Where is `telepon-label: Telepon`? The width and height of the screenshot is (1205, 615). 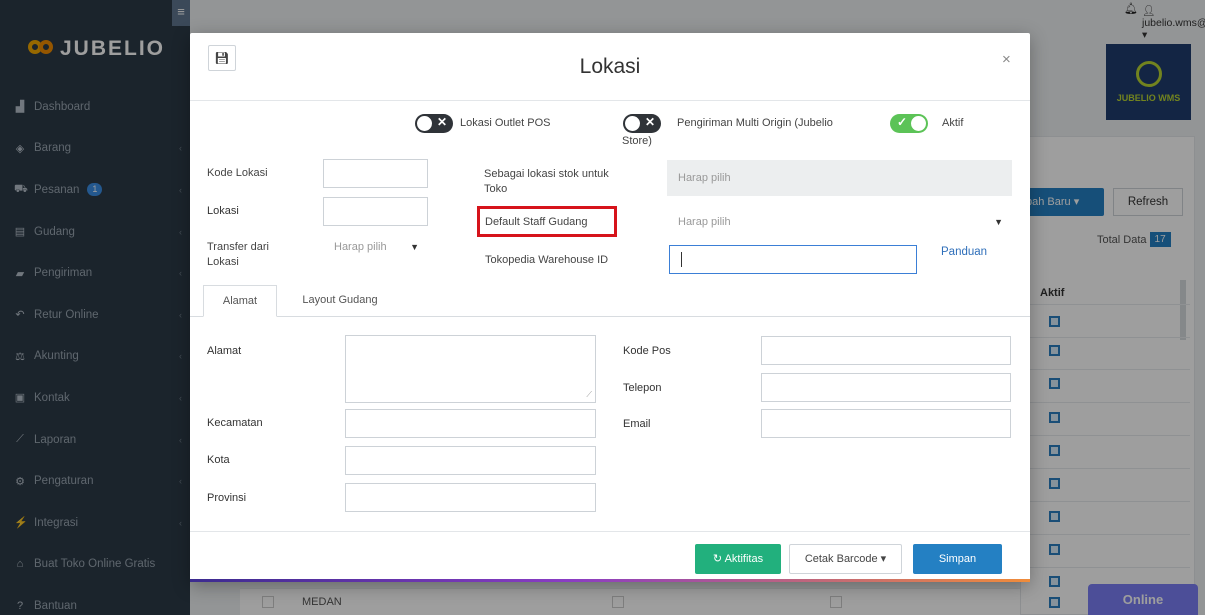 telepon-label: Telepon is located at coordinates (642, 388).